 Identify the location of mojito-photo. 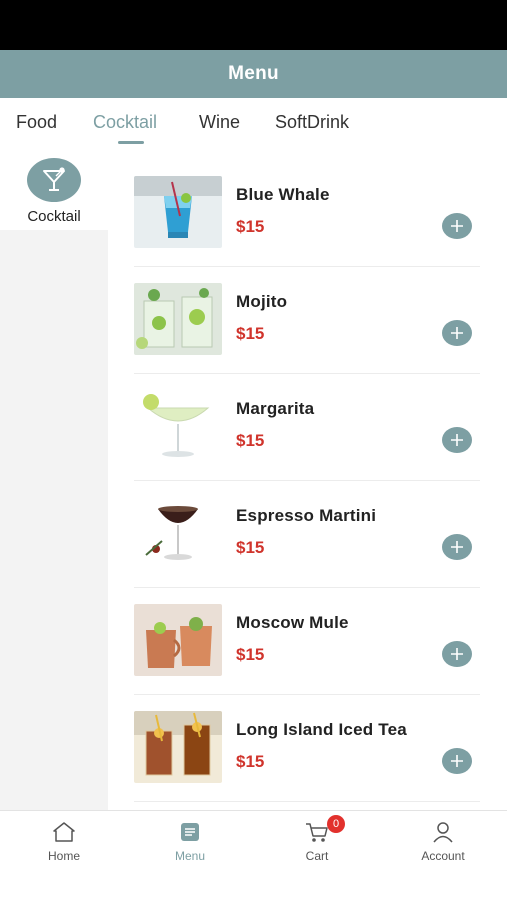
(178, 319).